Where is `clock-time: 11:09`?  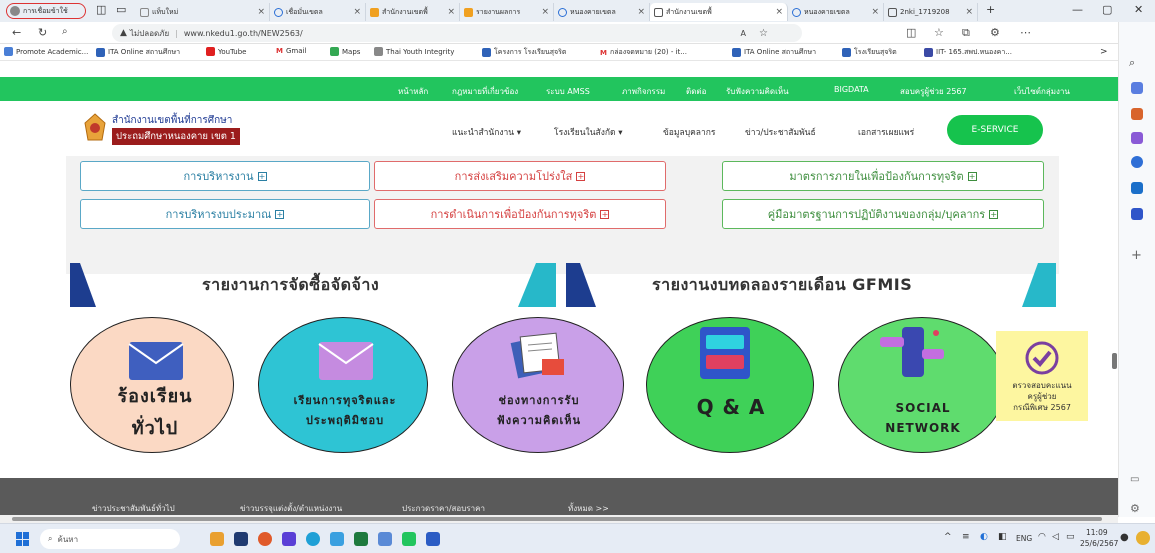 clock-time: 11:09 is located at coordinates (1097, 532).